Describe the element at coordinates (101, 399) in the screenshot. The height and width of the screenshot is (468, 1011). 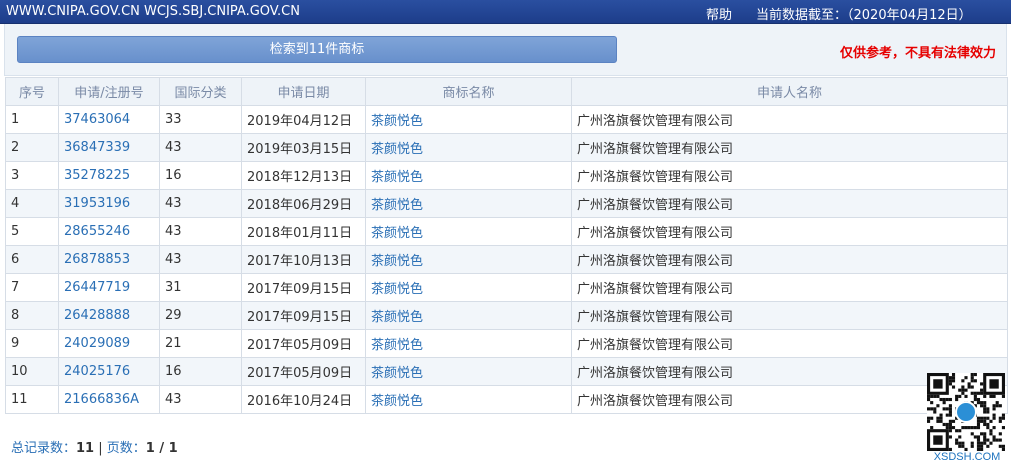
I see `row-reg-number-link: 21666836A` at that location.